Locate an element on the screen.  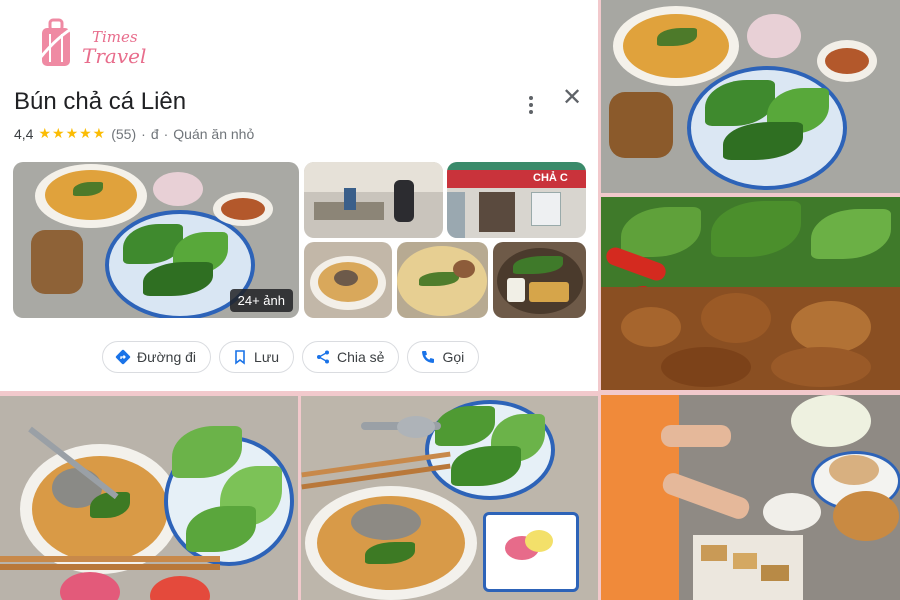
rating-stars: ★★★★★ is located at coordinates (72, 133).